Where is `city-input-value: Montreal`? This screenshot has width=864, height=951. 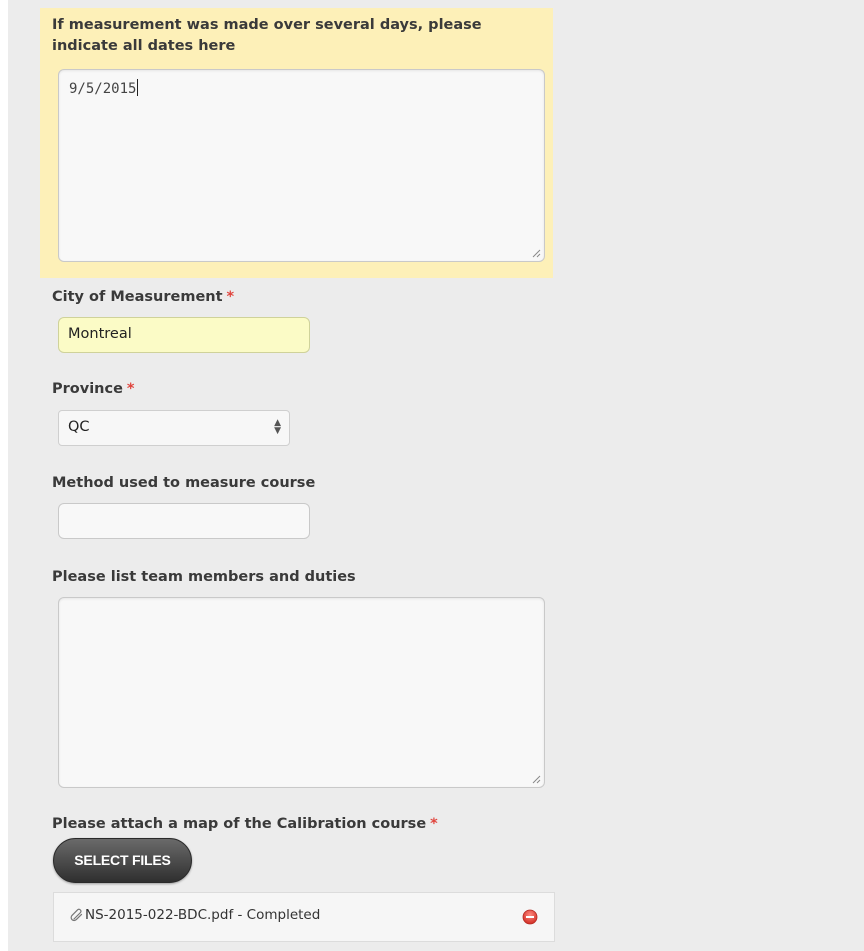 city-input-value: Montreal is located at coordinates (100, 334).